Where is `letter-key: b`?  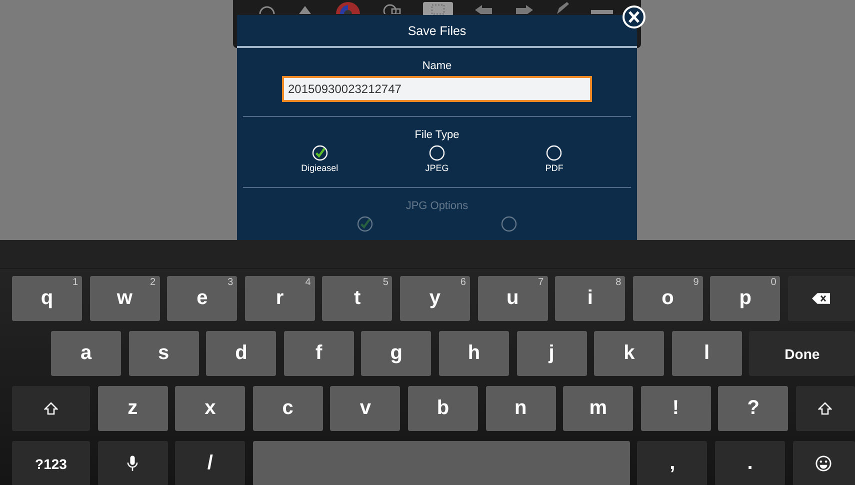
letter-key: b is located at coordinates (443, 408).